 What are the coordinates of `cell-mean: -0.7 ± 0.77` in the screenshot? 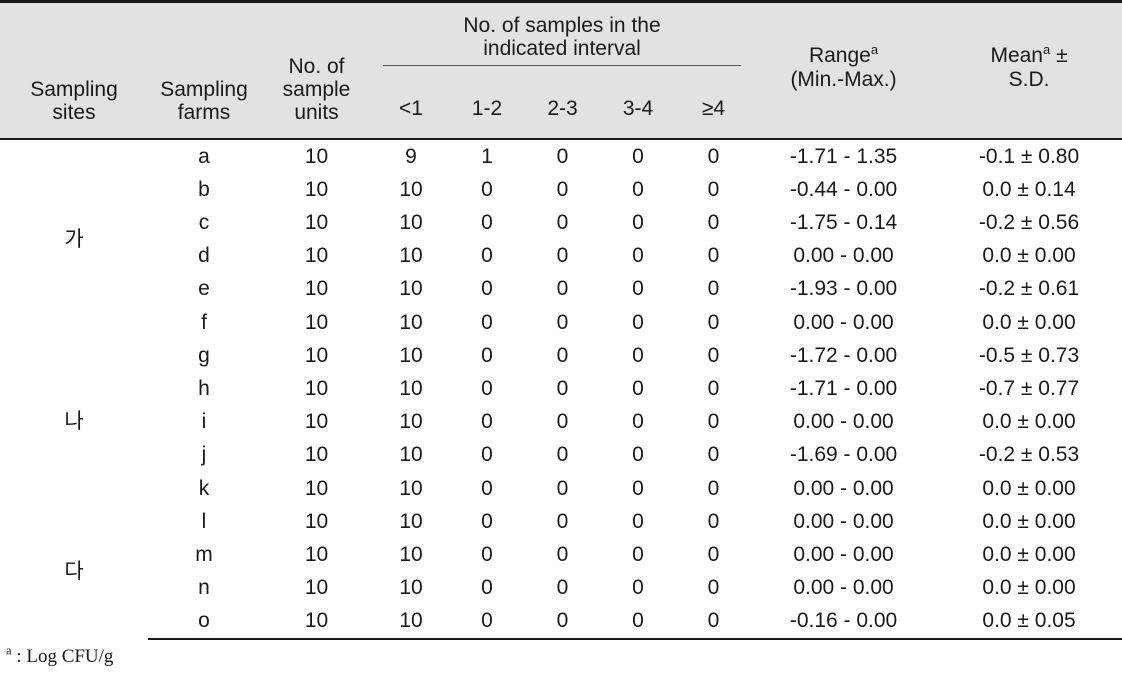 It's located at (1029, 388).